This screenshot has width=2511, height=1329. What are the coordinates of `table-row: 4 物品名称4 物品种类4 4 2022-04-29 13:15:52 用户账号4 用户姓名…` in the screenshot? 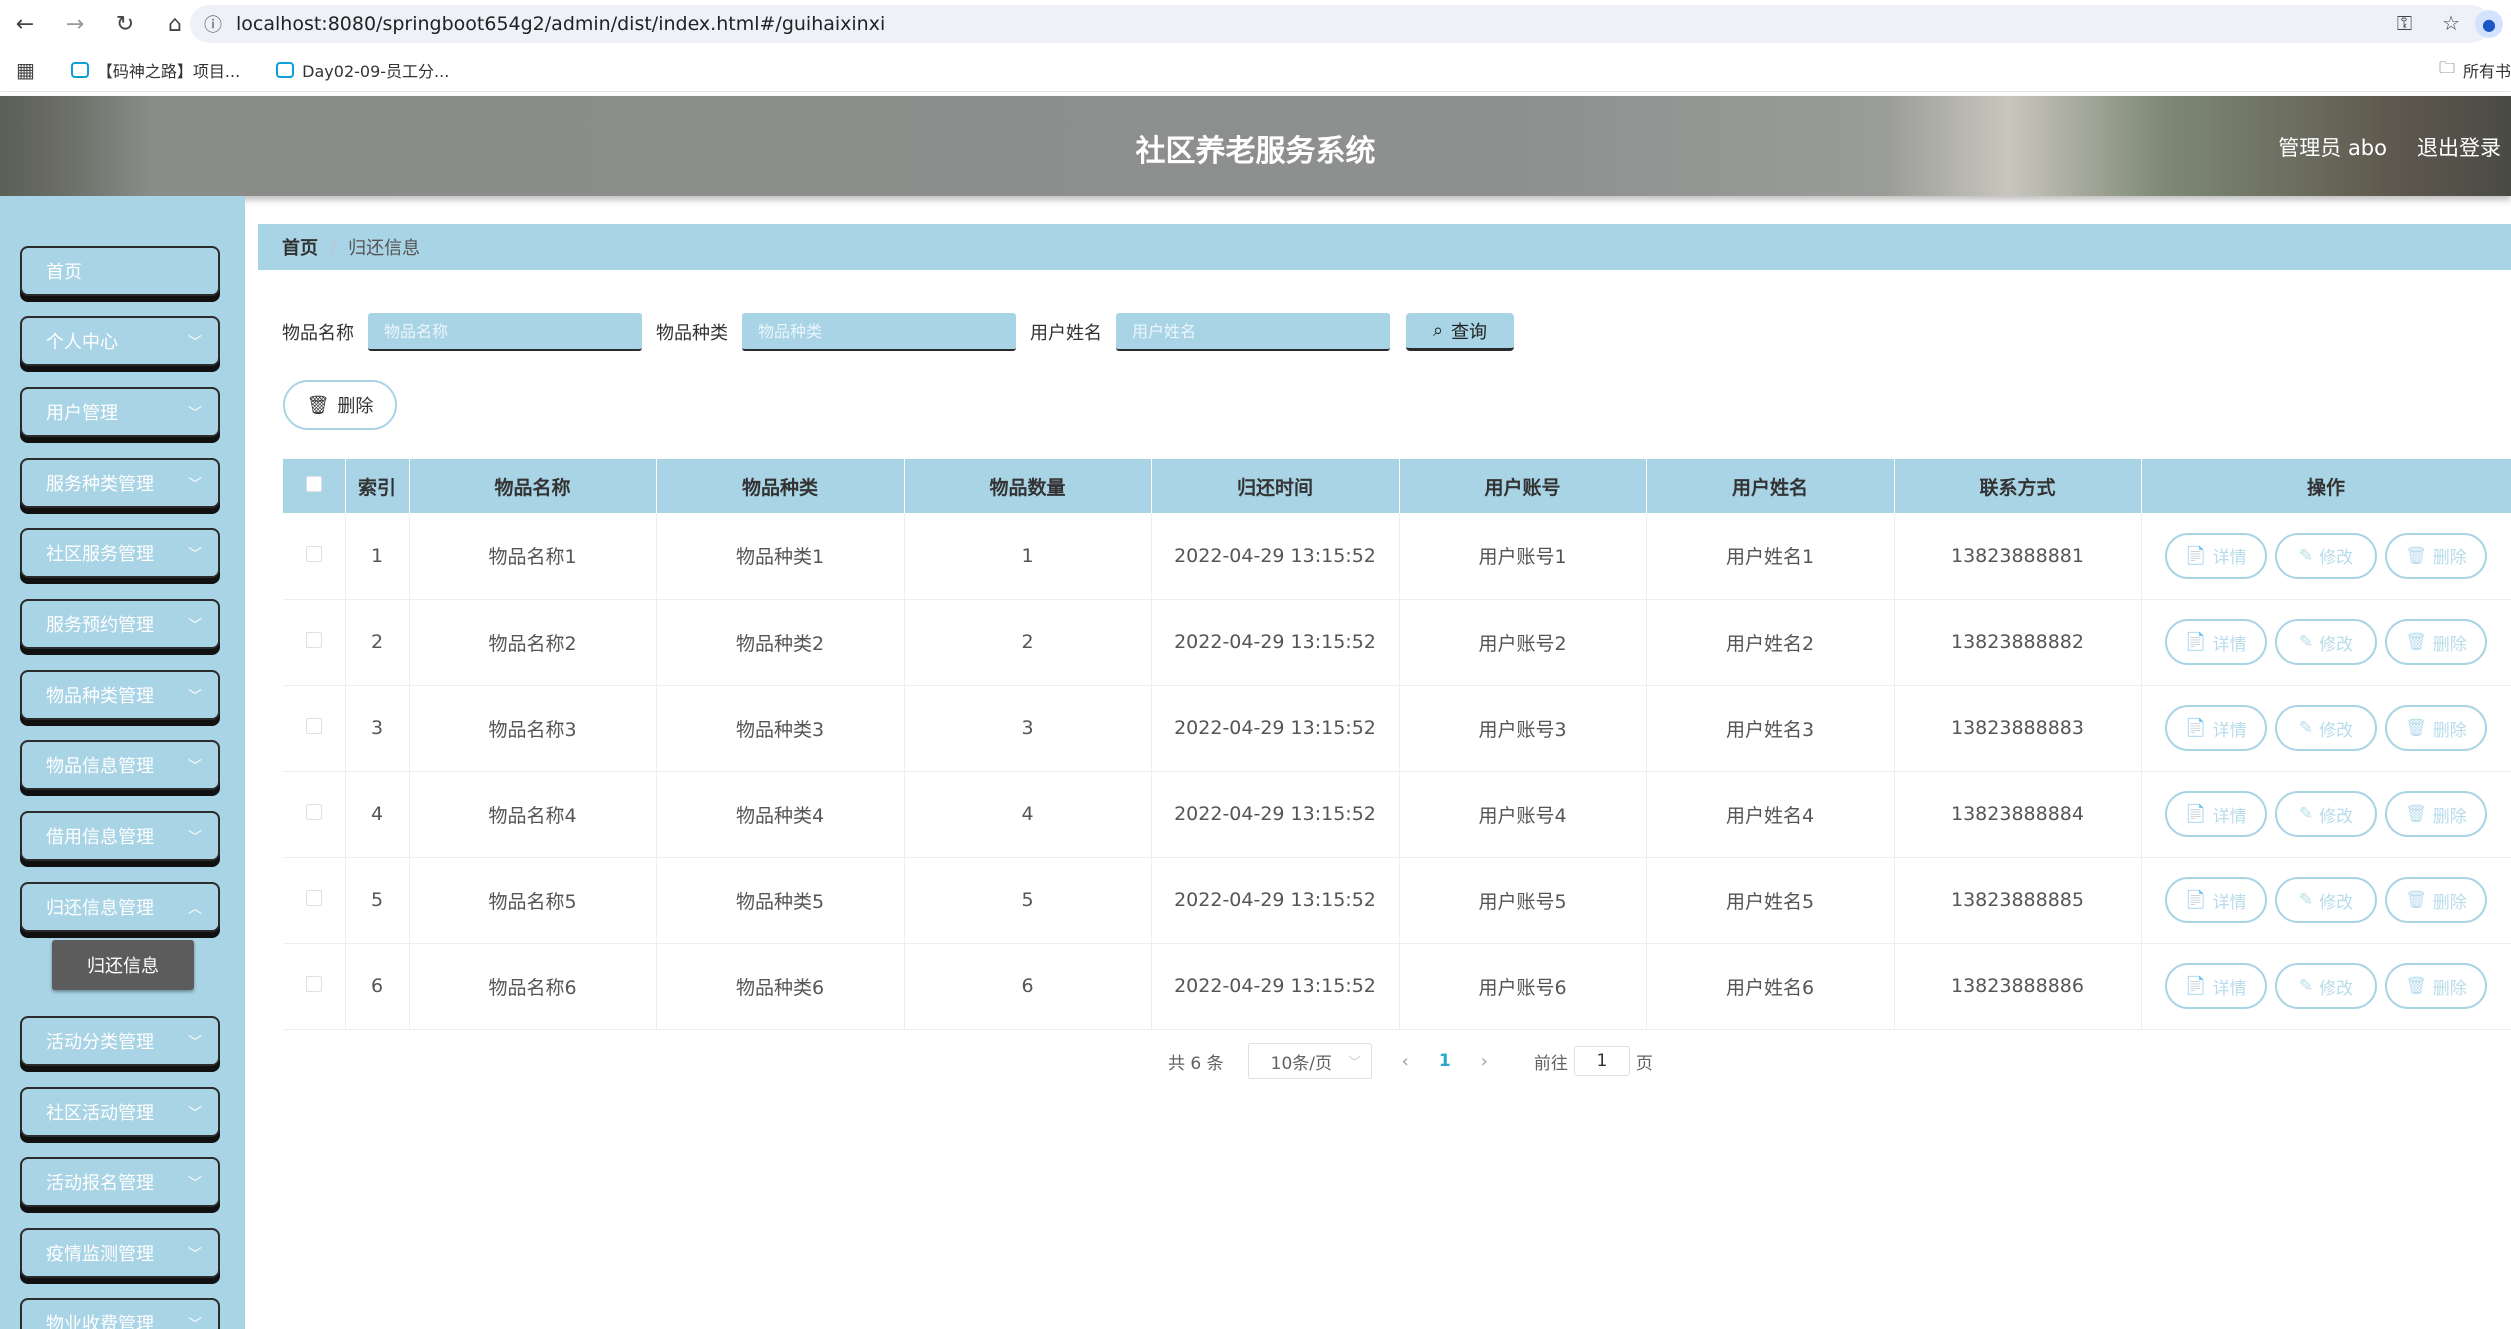 It's located at (1397, 814).